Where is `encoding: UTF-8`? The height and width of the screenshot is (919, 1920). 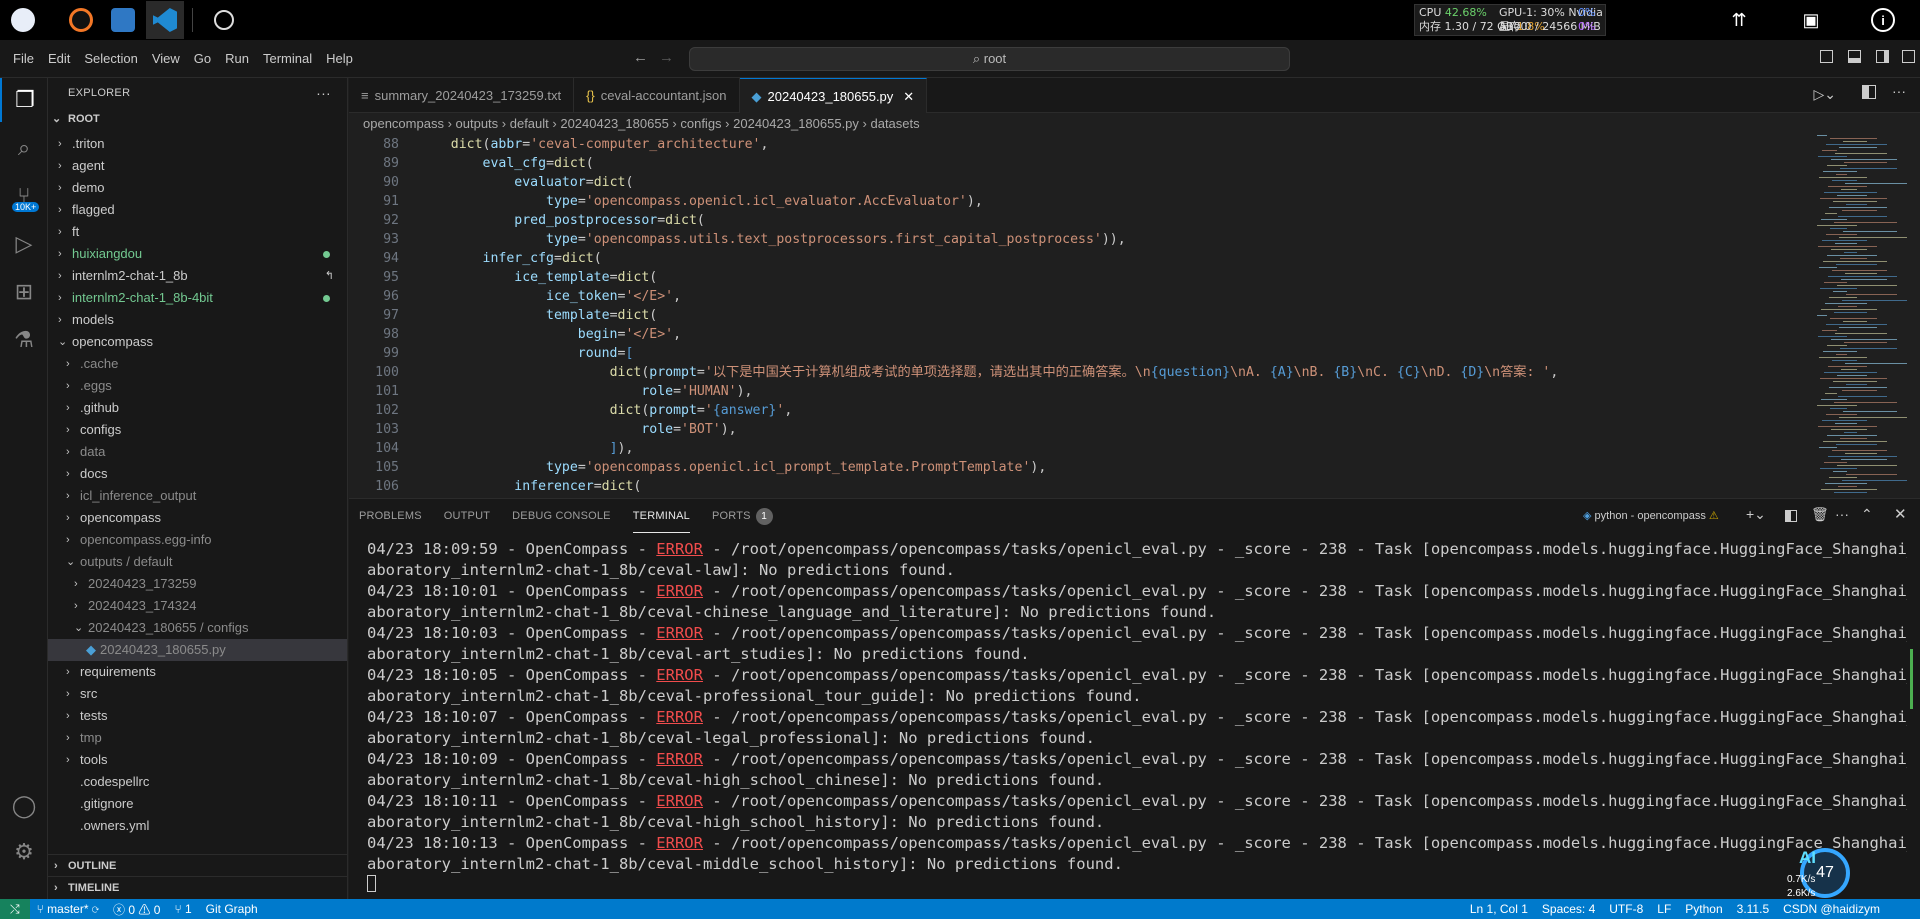
encoding: UTF-8 is located at coordinates (1626, 909).